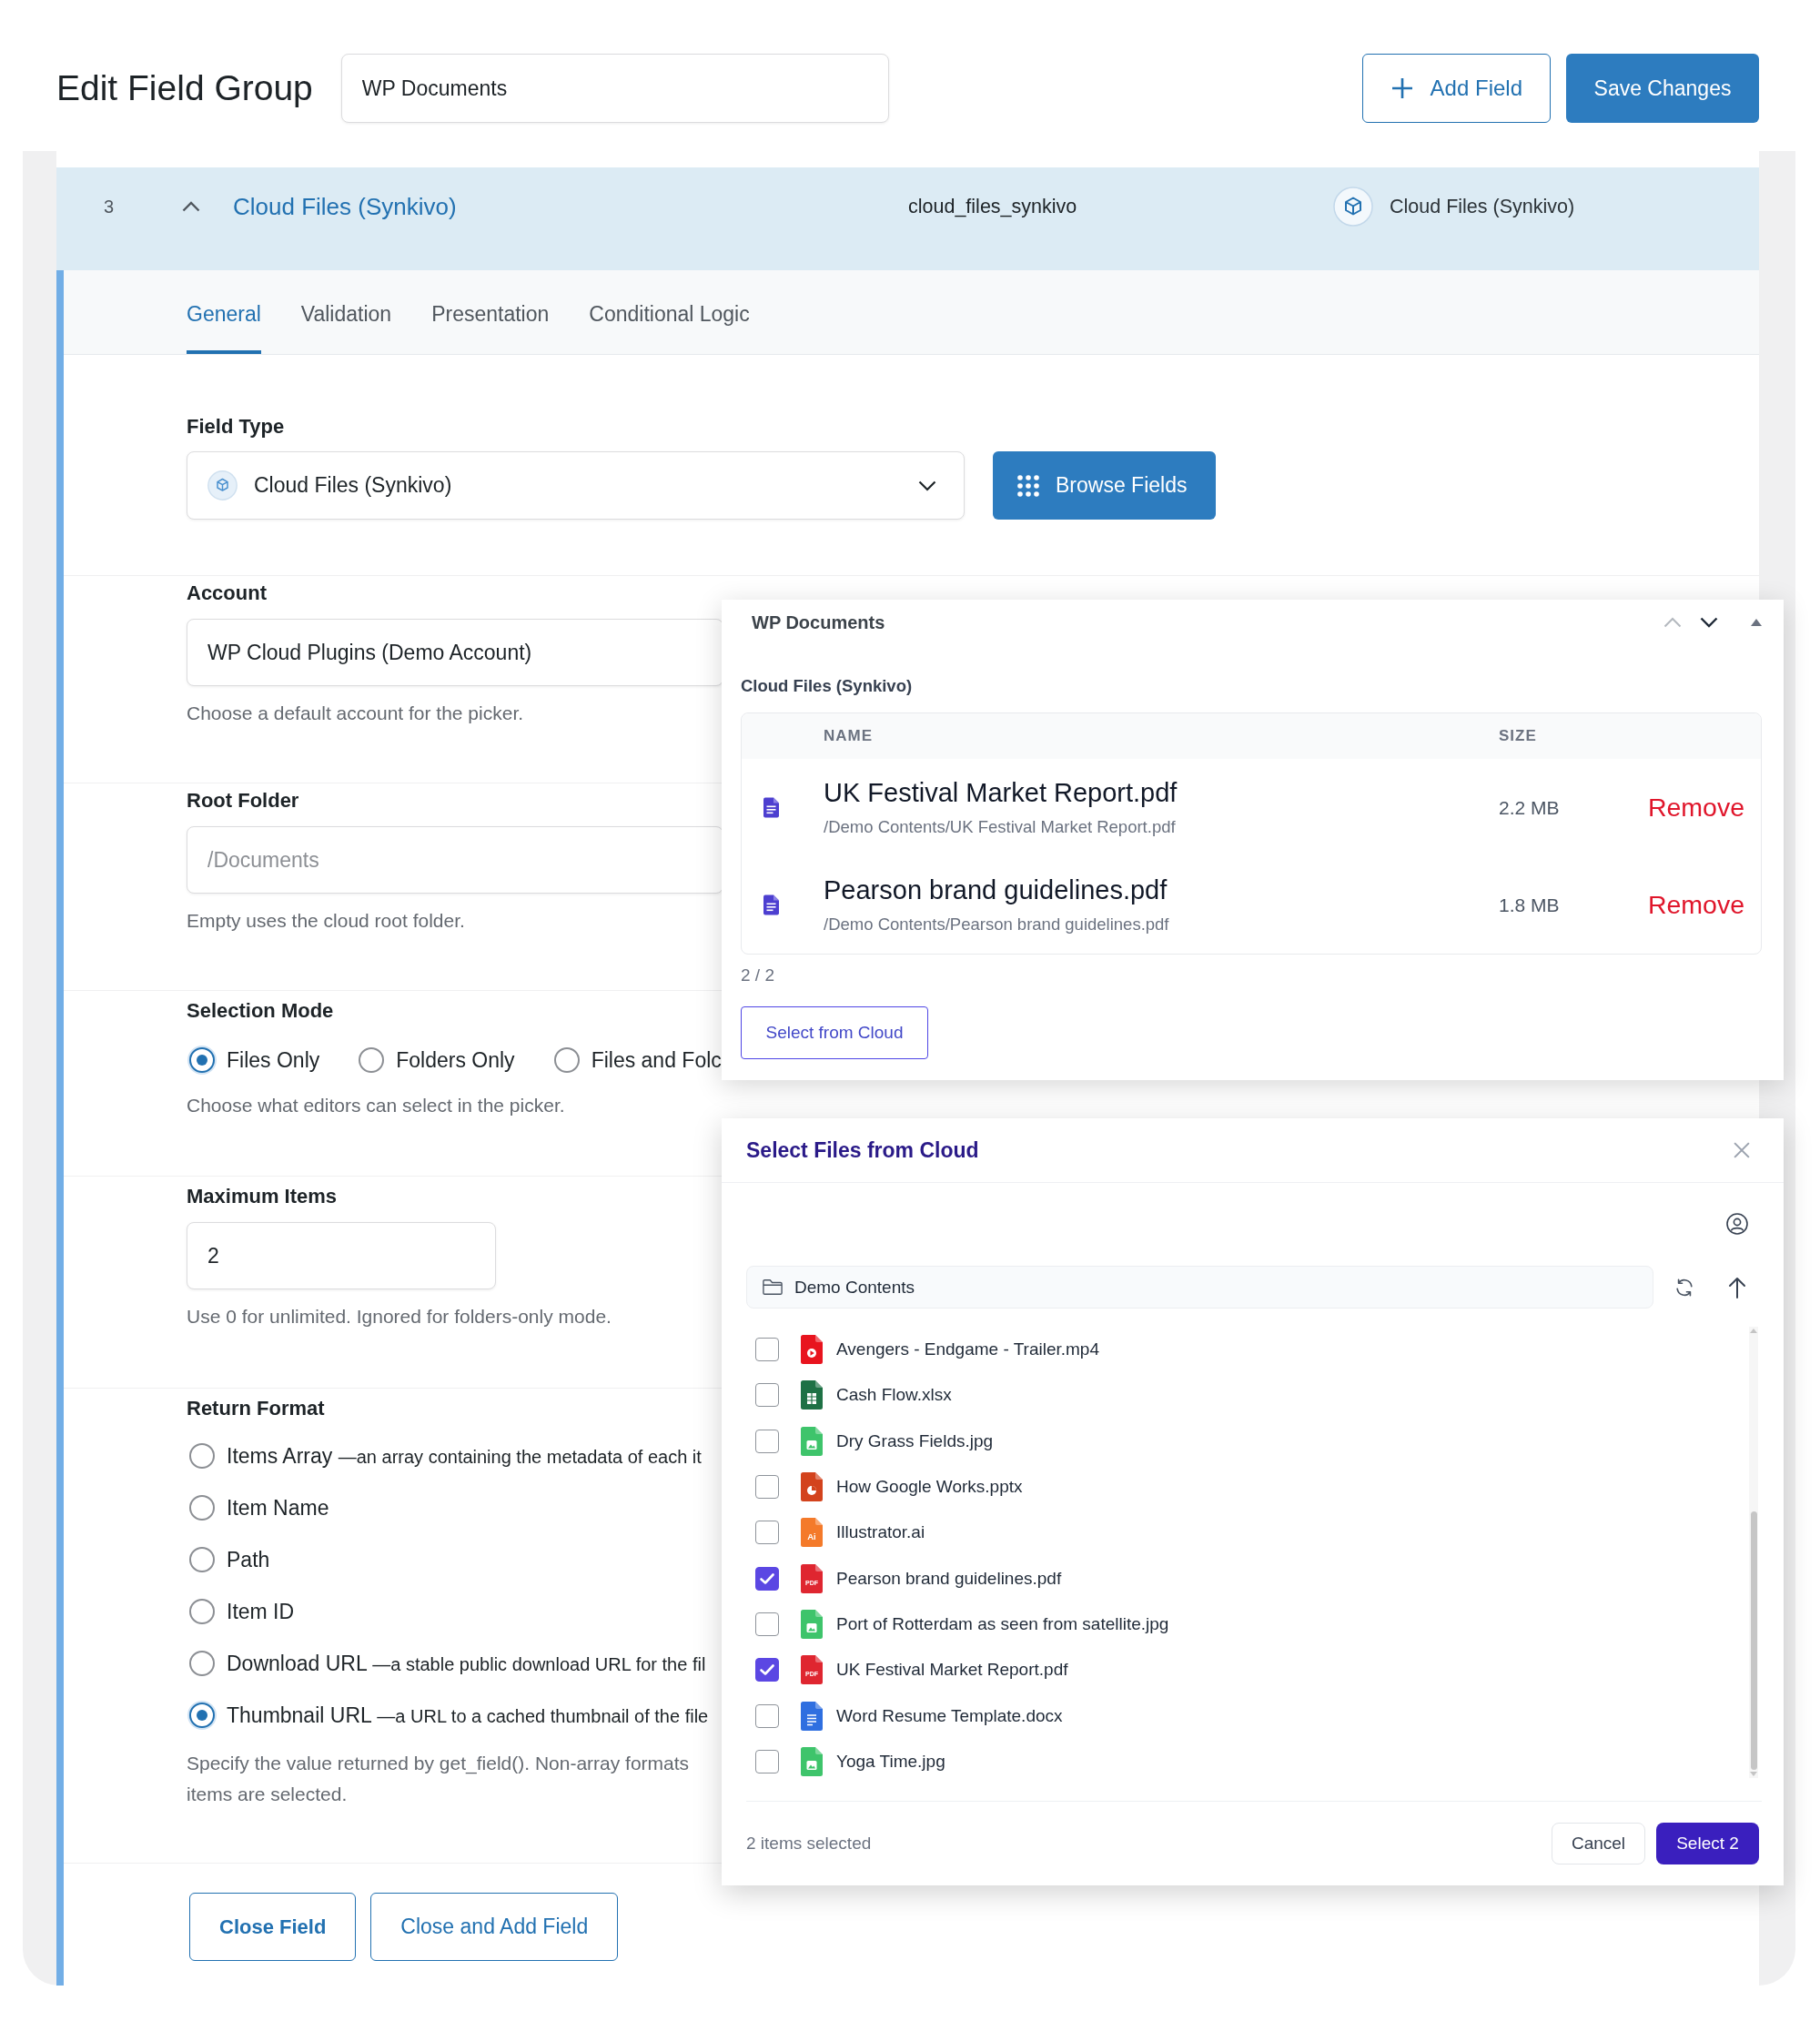  I want to click on field-order-number: 3, so click(110, 207).